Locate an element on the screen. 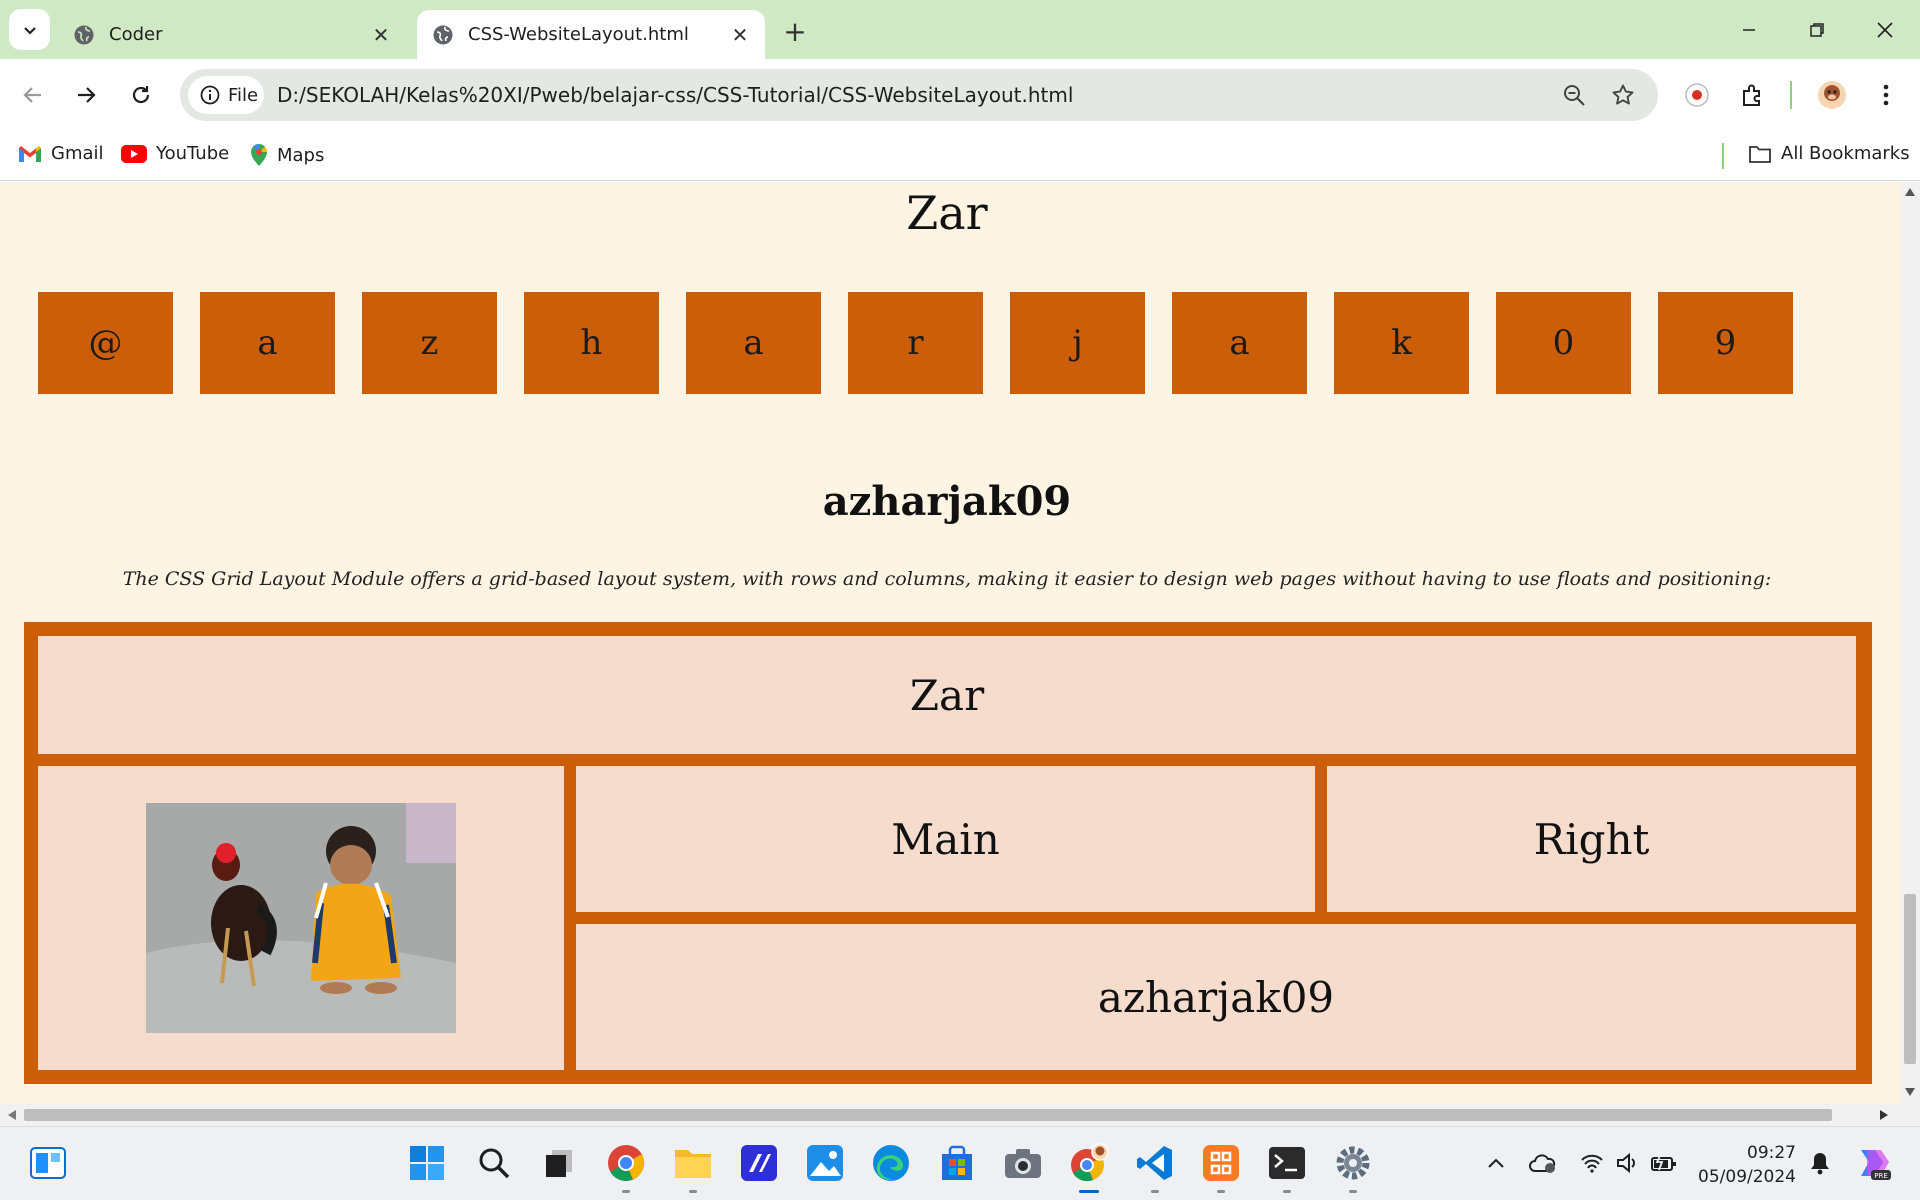  profile-avatar is located at coordinates (1832, 95).